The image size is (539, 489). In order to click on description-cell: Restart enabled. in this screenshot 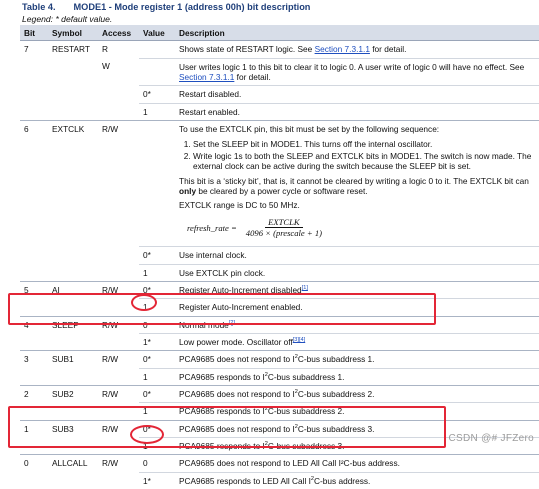, I will do `click(357, 111)`.